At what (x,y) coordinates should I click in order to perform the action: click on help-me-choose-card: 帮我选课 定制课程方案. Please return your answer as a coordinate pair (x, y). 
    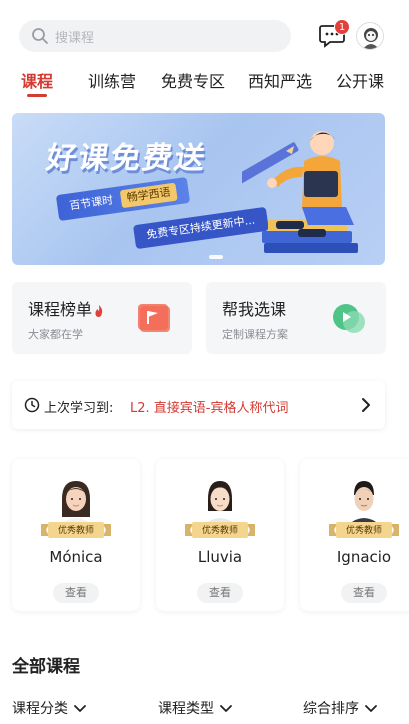
    Looking at the image, I should click on (296, 318).